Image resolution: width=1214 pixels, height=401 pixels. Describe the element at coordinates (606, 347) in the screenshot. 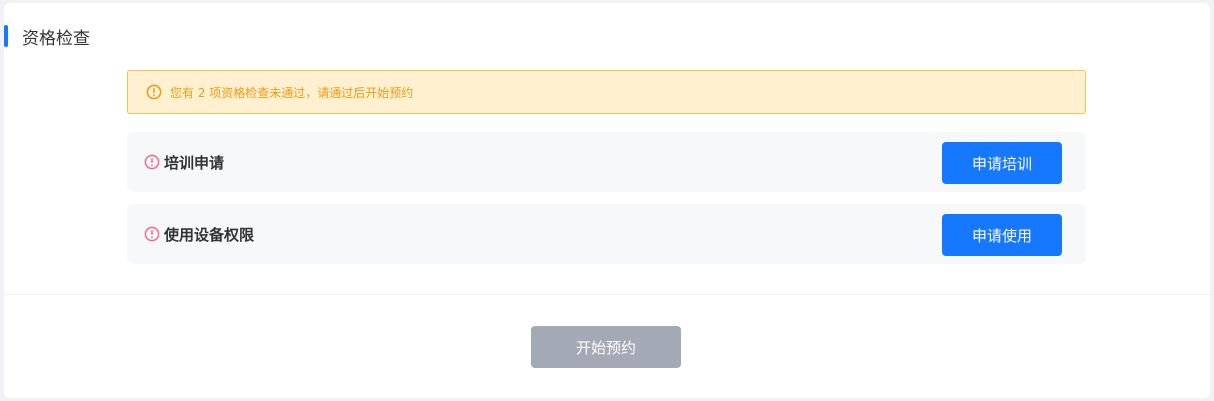

I see `start-booking-button: 开始预约` at that location.